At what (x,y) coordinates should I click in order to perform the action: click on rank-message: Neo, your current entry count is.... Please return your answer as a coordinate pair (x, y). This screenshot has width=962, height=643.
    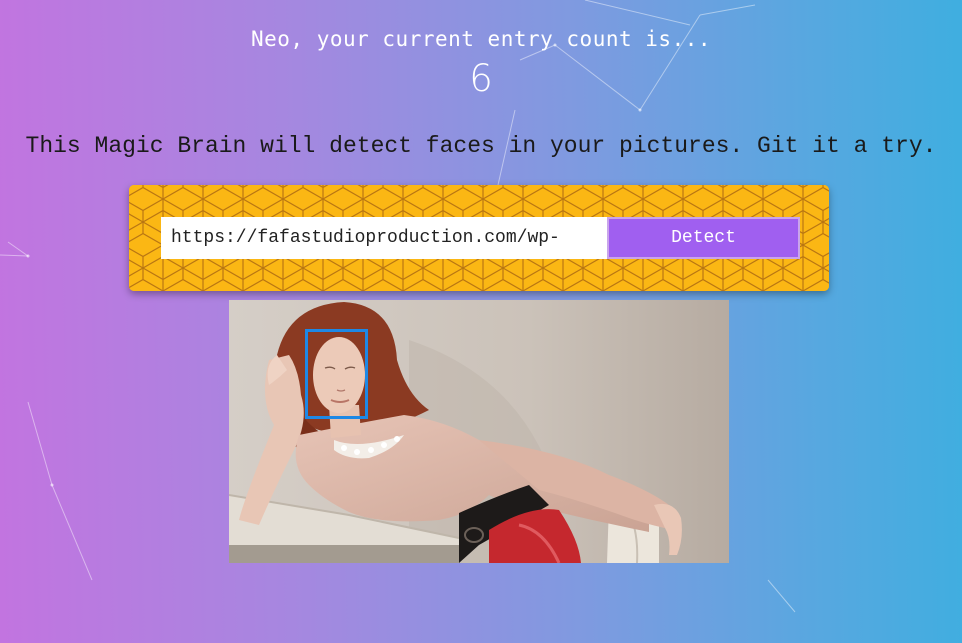
    Looking at the image, I should click on (480, 39).